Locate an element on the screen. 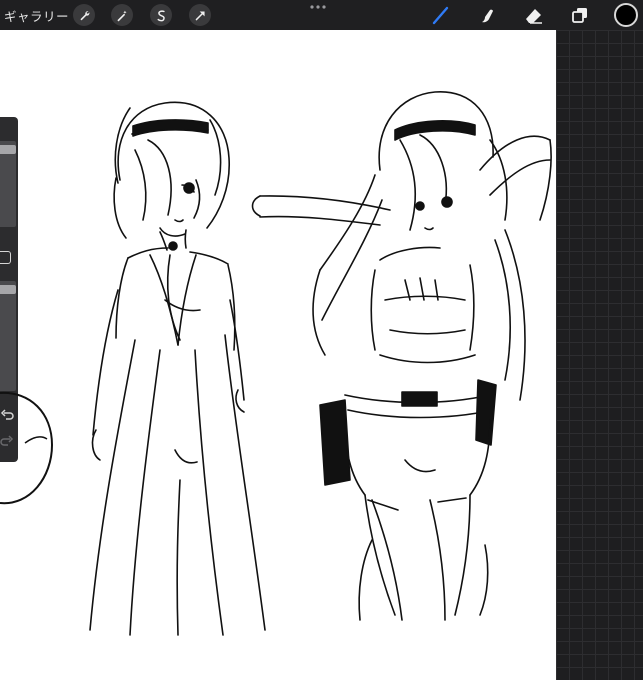  more-dots-icon is located at coordinates (318, 7).